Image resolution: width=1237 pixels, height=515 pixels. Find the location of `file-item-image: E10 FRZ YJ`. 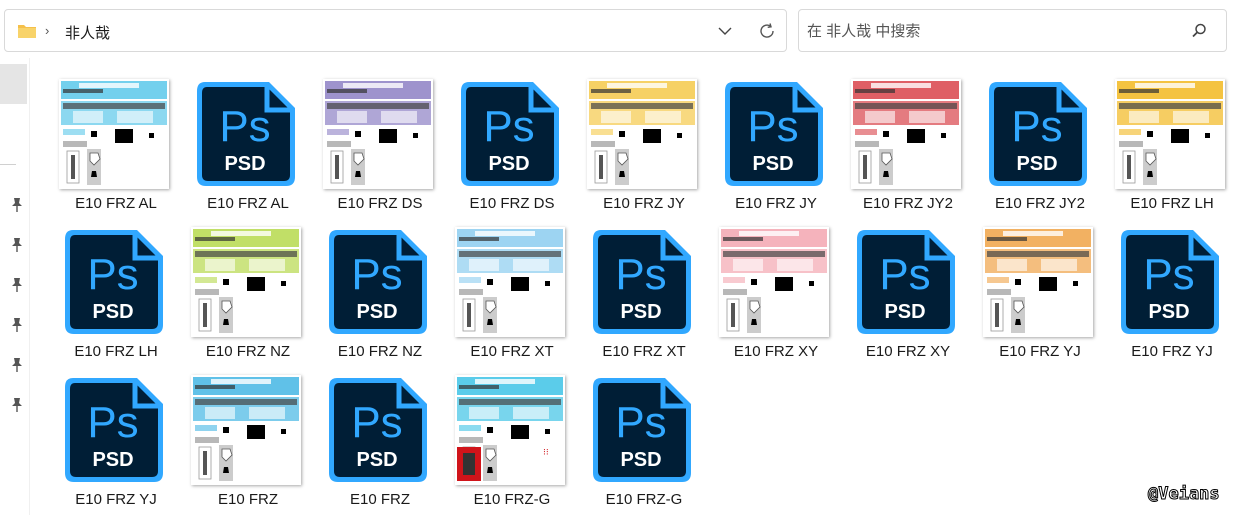

file-item-image: E10 FRZ YJ is located at coordinates (1040, 294).